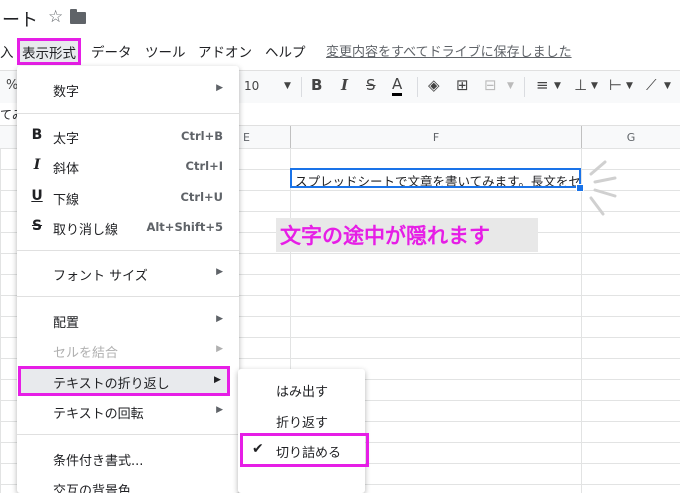  What do you see at coordinates (66, 200) in the screenshot?
I see `menu-item-label: 下線` at bounding box center [66, 200].